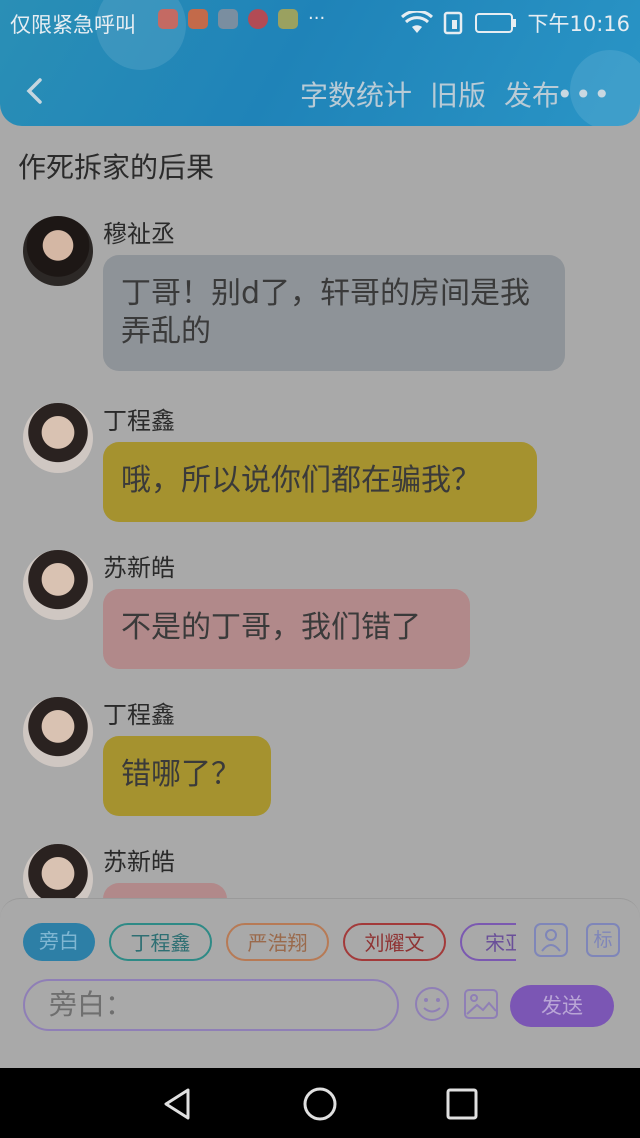 Image resolution: width=640 pixels, height=1138 pixels. What do you see at coordinates (578, 24) in the screenshot?
I see `clock-text: 下午10:16` at bounding box center [578, 24].